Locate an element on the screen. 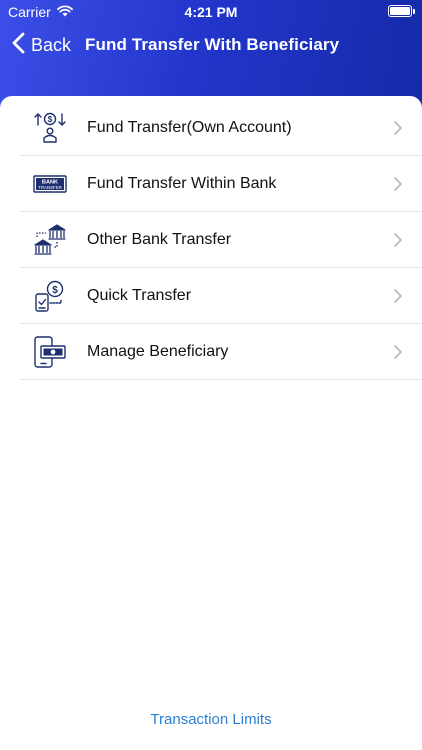 This screenshot has height=750, width=422. menu-item-other-bank: Other Bank Transfer is located at coordinates (221, 240).